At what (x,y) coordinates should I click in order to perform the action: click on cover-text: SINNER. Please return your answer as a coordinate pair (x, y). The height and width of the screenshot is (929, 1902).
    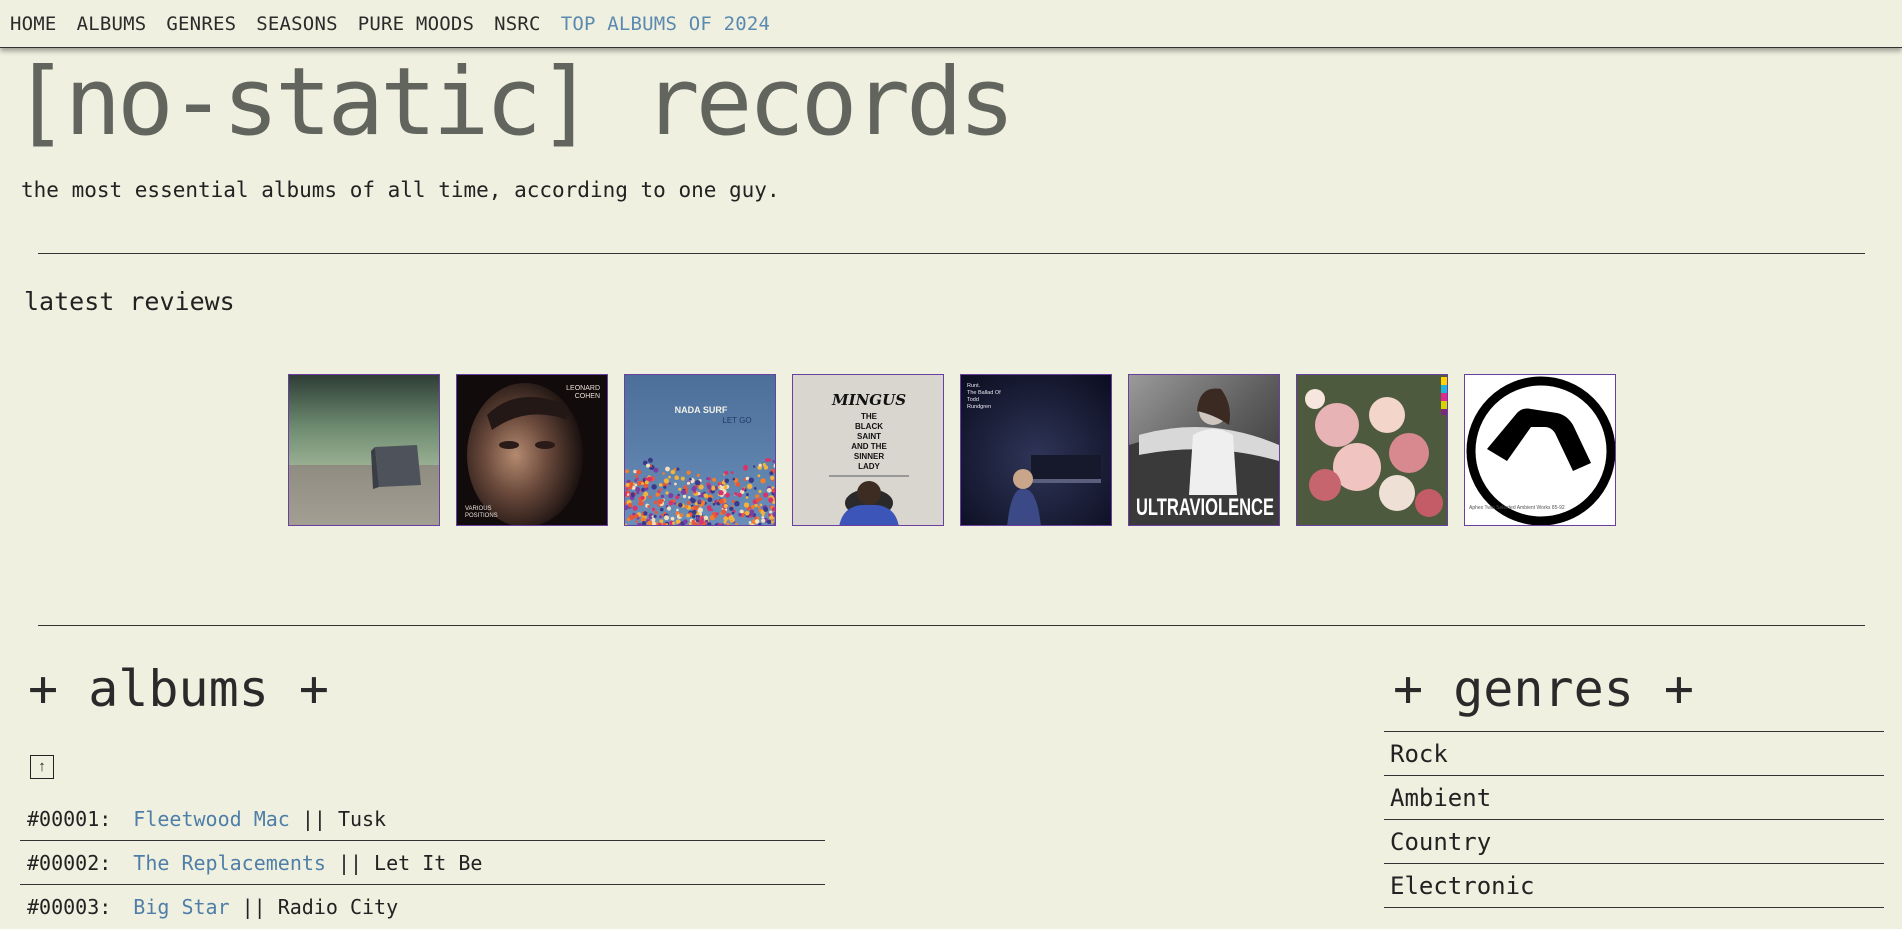
    Looking at the image, I should click on (869, 456).